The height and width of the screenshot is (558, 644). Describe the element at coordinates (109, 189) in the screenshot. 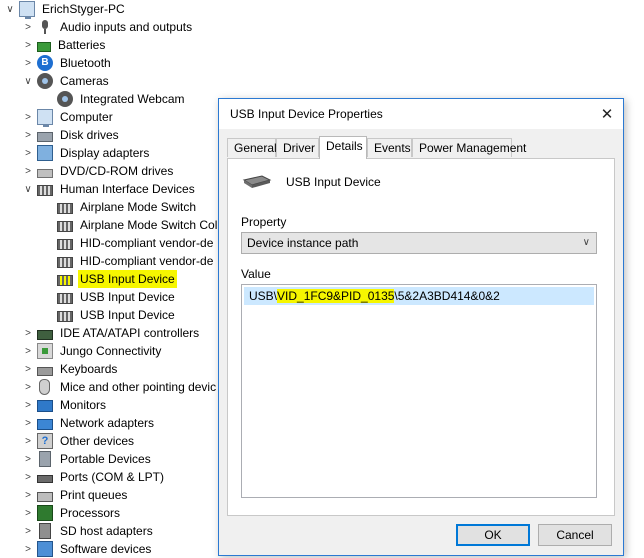

I see `tree-category: ∨ Human Interface Devices` at that location.